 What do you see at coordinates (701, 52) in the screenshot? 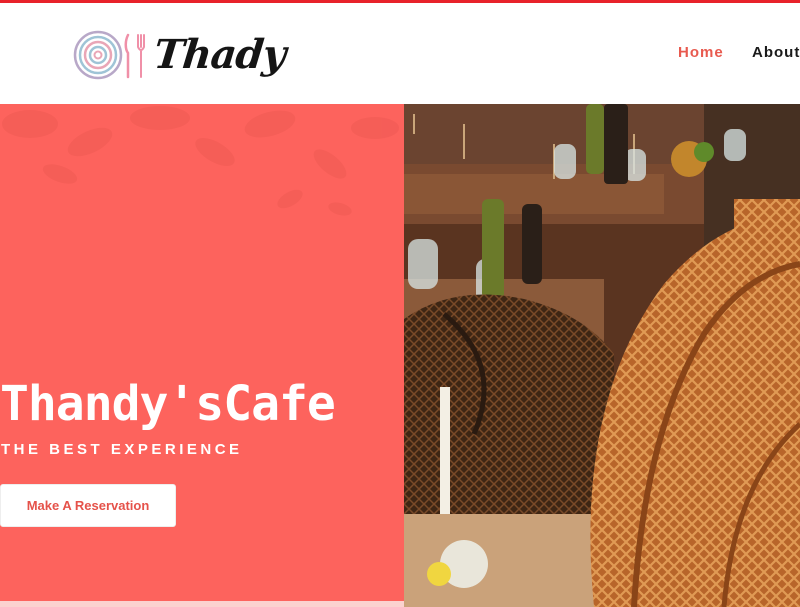
I see `nav-item-home: Home` at bounding box center [701, 52].